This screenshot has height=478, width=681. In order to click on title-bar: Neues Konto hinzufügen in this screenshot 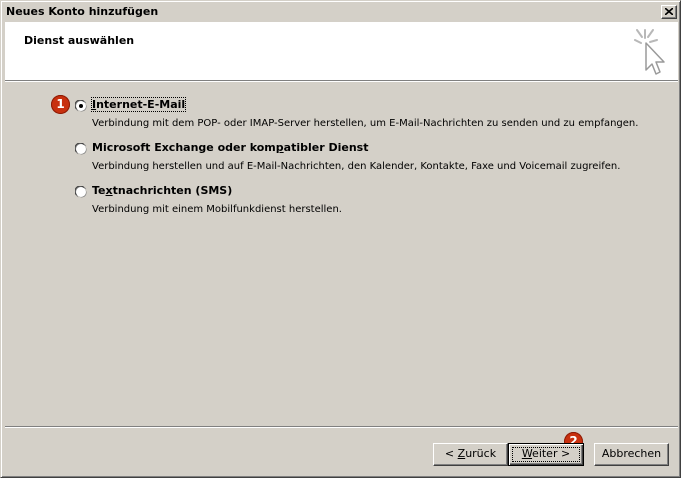, I will do `click(340, 12)`.